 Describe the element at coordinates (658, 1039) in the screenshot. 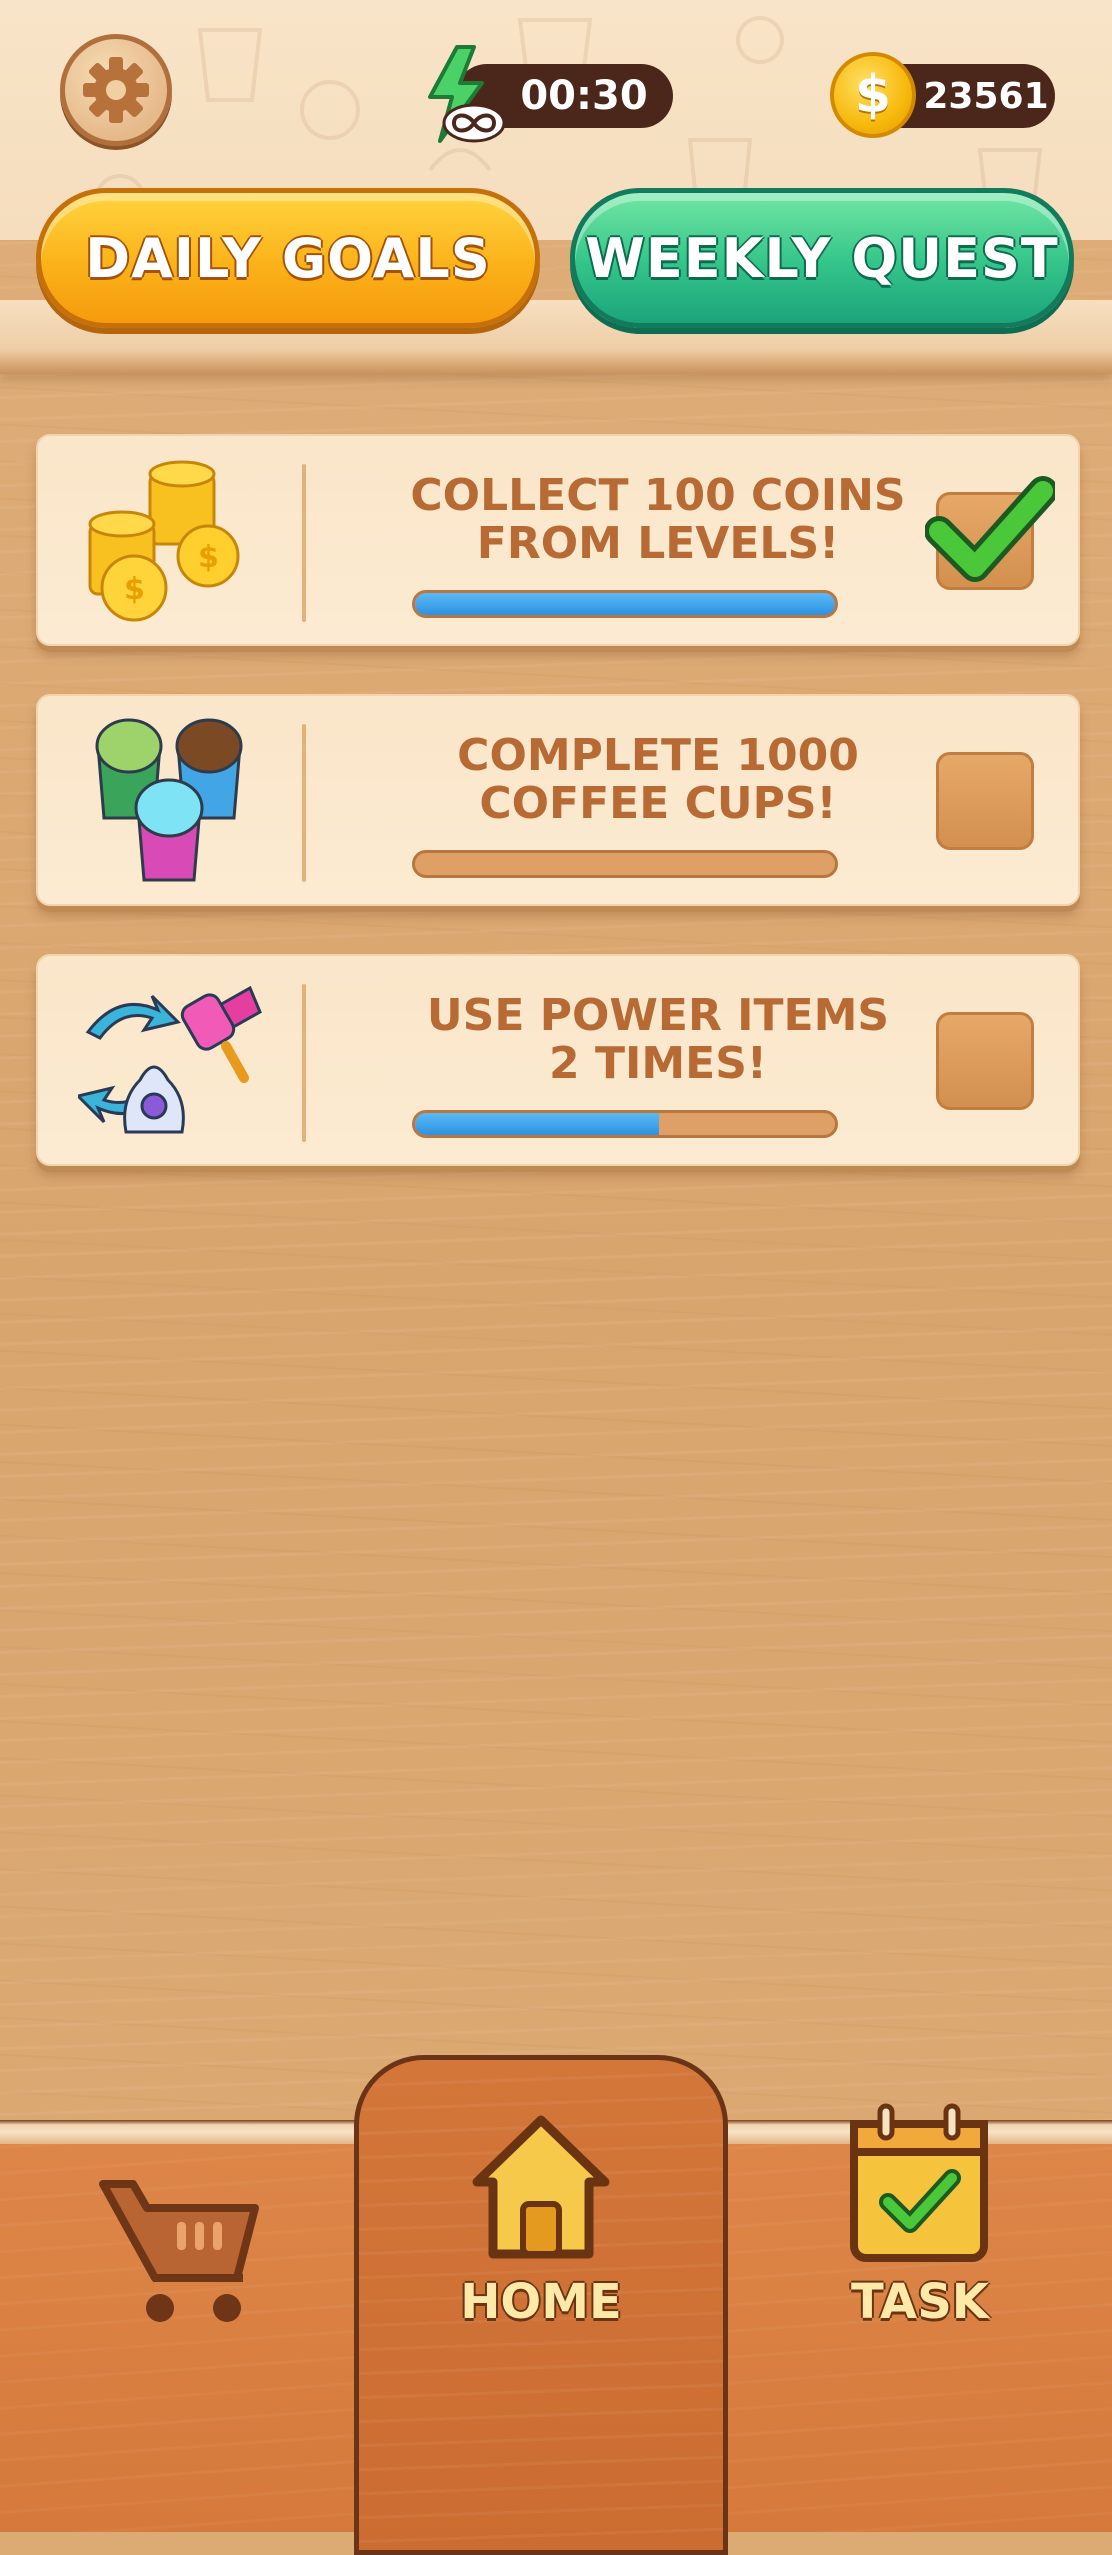

I see `goal-title: USE POWER ITEMS 2 TIMES!` at that location.